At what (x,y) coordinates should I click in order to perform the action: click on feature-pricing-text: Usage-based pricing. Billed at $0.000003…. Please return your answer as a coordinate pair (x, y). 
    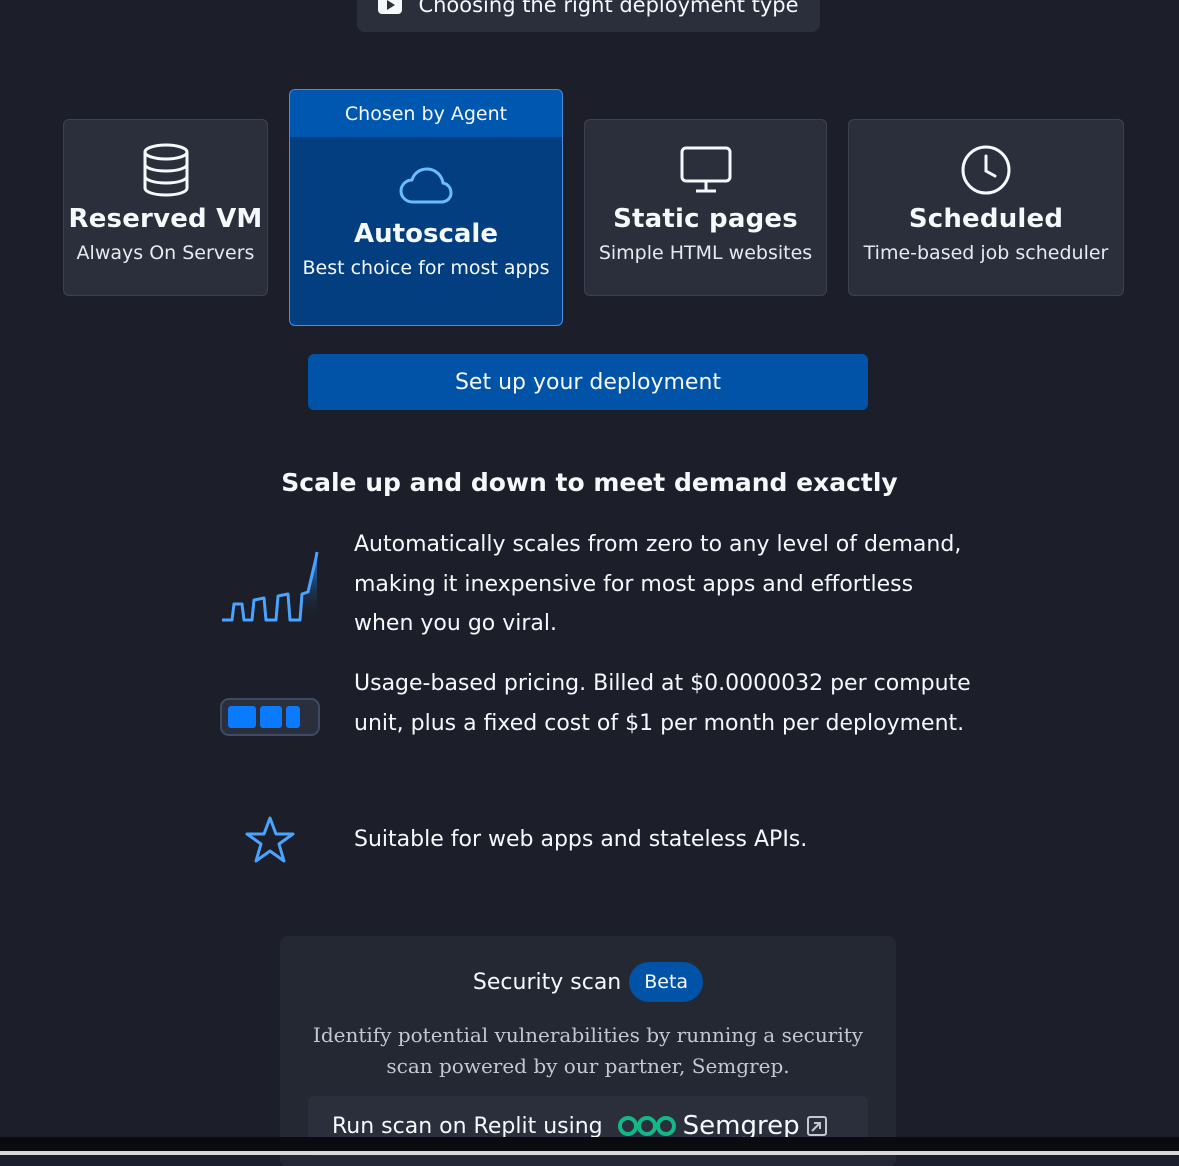
    Looking at the image, I should click on (662, 703).